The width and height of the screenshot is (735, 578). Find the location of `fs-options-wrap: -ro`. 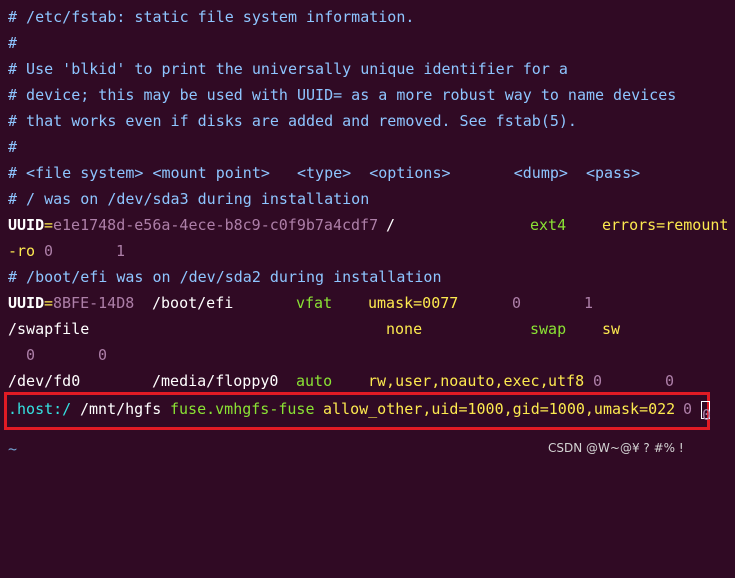

fs-options-wrap: -ro is located at coordinates (22, 251).